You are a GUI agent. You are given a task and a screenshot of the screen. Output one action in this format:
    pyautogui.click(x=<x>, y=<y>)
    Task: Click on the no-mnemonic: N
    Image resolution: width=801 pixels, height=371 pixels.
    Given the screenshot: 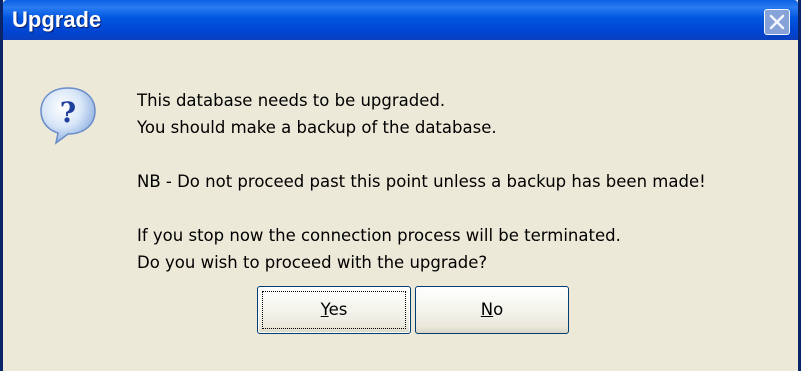 What is the action you would take?
    pyautogui.click(x=487, y=309)
    